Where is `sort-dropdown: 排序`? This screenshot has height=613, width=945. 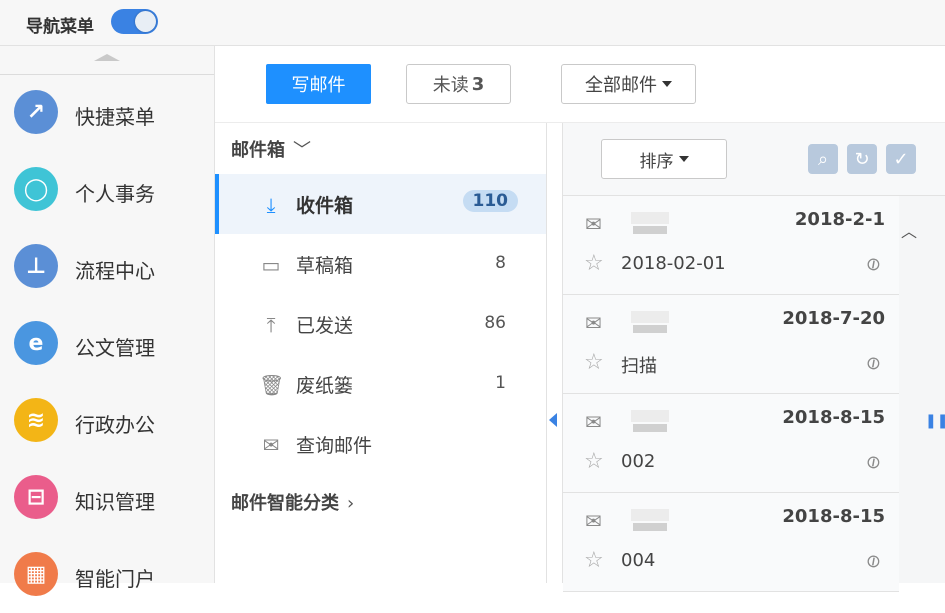
sort-dropdown: 排序 is located at coordinates (664, 159).